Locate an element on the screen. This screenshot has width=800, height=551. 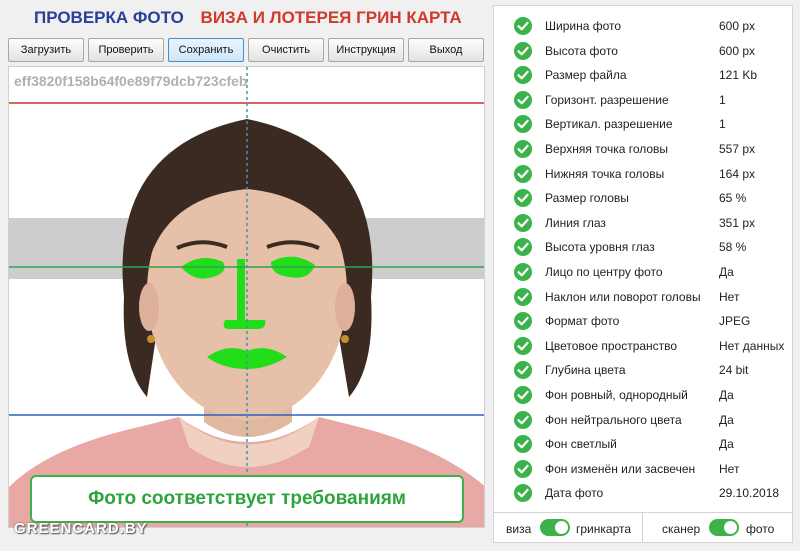
check-label: Размер файла is located at coordinates (586, 75).